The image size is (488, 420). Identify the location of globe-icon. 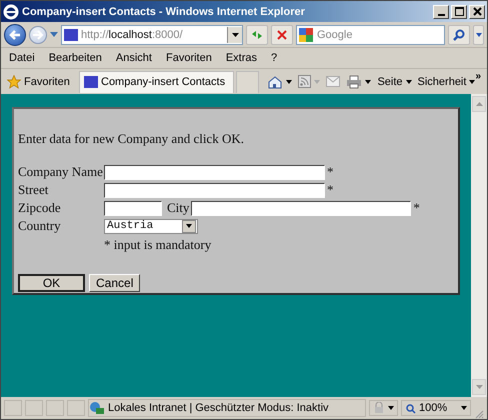
(97, 408).